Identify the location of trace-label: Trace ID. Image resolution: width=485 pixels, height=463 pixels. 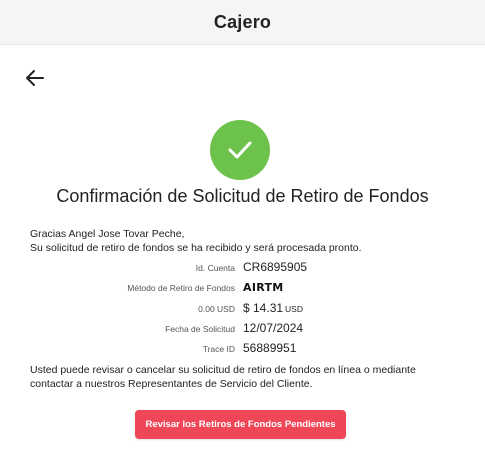
(218, 349).